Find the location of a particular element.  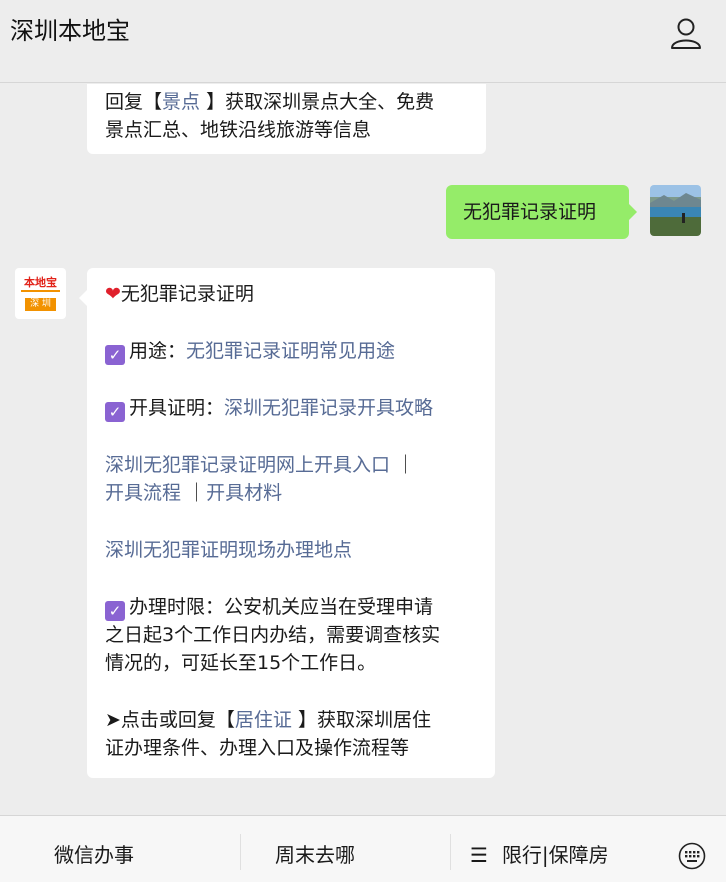

usage-line: ✓ 用途：无犯罪记录证明常见用途 is located at coordinates (291, 351).